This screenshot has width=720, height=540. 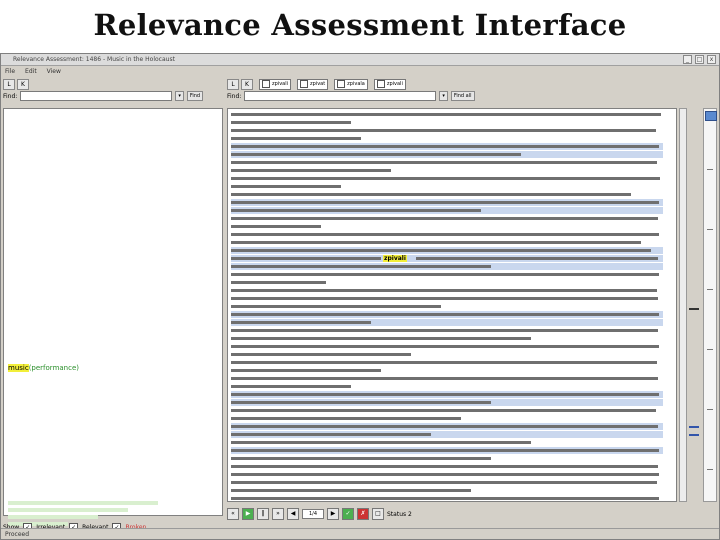 What do you see at coordinates (351, 84) in the screenshot?
I see `filter-3: zpivala` at bounding box center [351, 84].